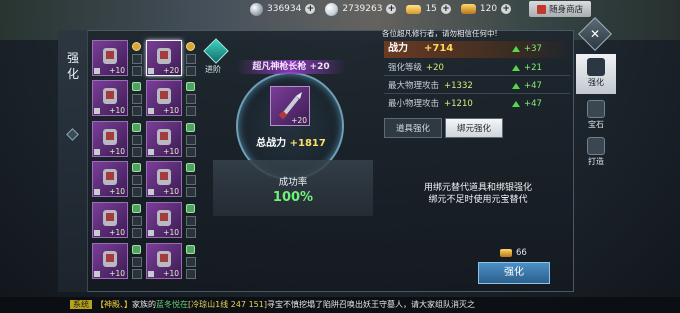 Image resolution: width=680 pixels, height=313 pixels. What do you see at coordinates (110, 98) in the screenshot?
I see `equipment-slot-shoulder-pads: +10` at bounding box center [110, 98].